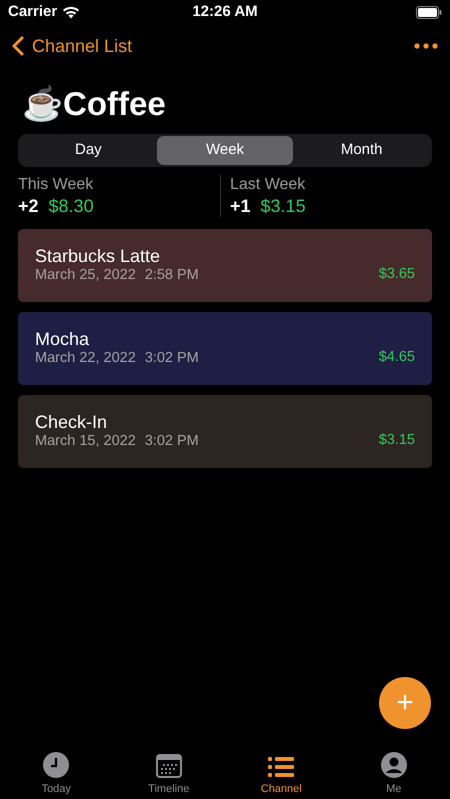  What do you see at coordinates (396, 358) in the screenshot?
I see `entry-amount: $4.65` at bounding box center [396, 358].